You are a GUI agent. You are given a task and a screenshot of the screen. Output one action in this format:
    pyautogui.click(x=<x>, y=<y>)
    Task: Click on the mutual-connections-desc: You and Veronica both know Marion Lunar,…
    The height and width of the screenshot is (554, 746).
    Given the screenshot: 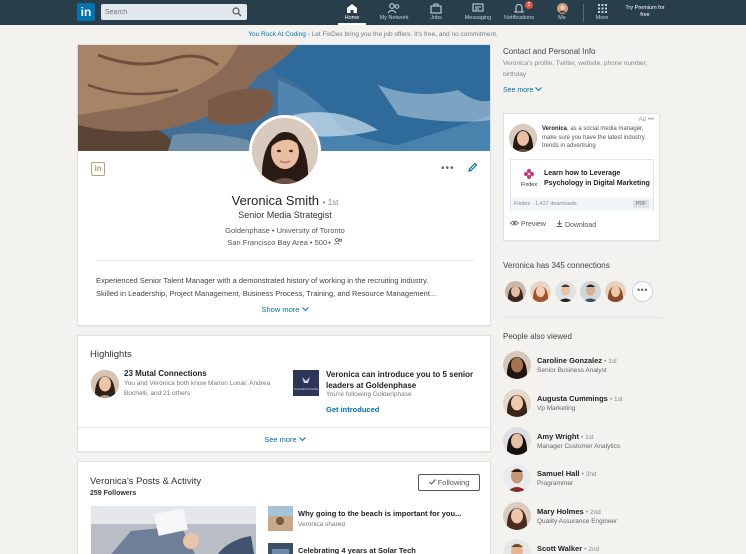 What is the action you would take?
    pyautogui.click(x=197, y=388)
    